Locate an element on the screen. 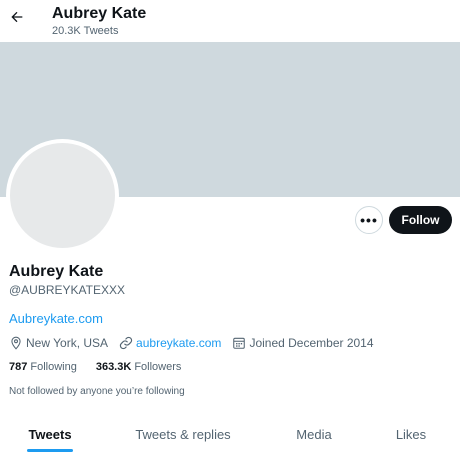 Image resolution: width=460 pixels, height=460 pixels. followers-stat: 363.3K Followers is located at coordinates (139, 367).